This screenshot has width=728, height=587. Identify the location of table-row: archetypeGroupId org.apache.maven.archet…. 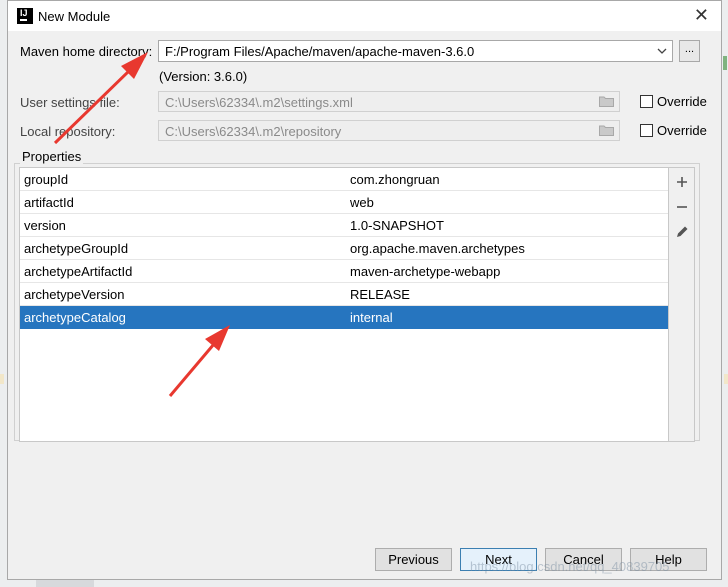
(344, 248).